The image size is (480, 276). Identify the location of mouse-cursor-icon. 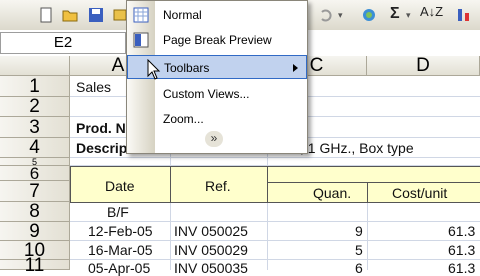
(154, 69).